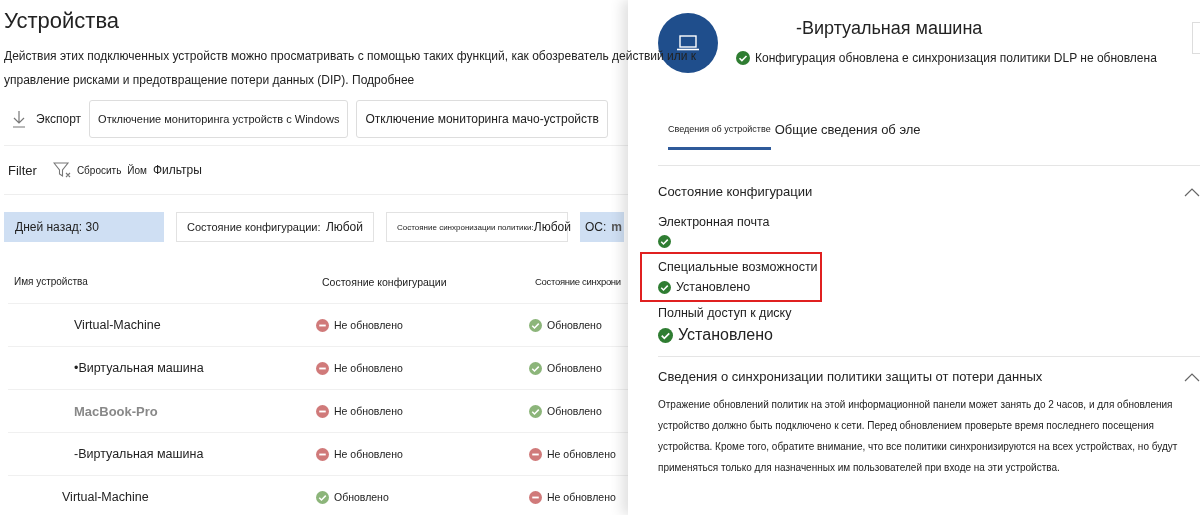 Image resolution: width=1200 pixels, height=515 pixels. Describe the element at coordinates (87, 170) in the screenshot. I see `reset-filters-button: Сбросить` at that location.